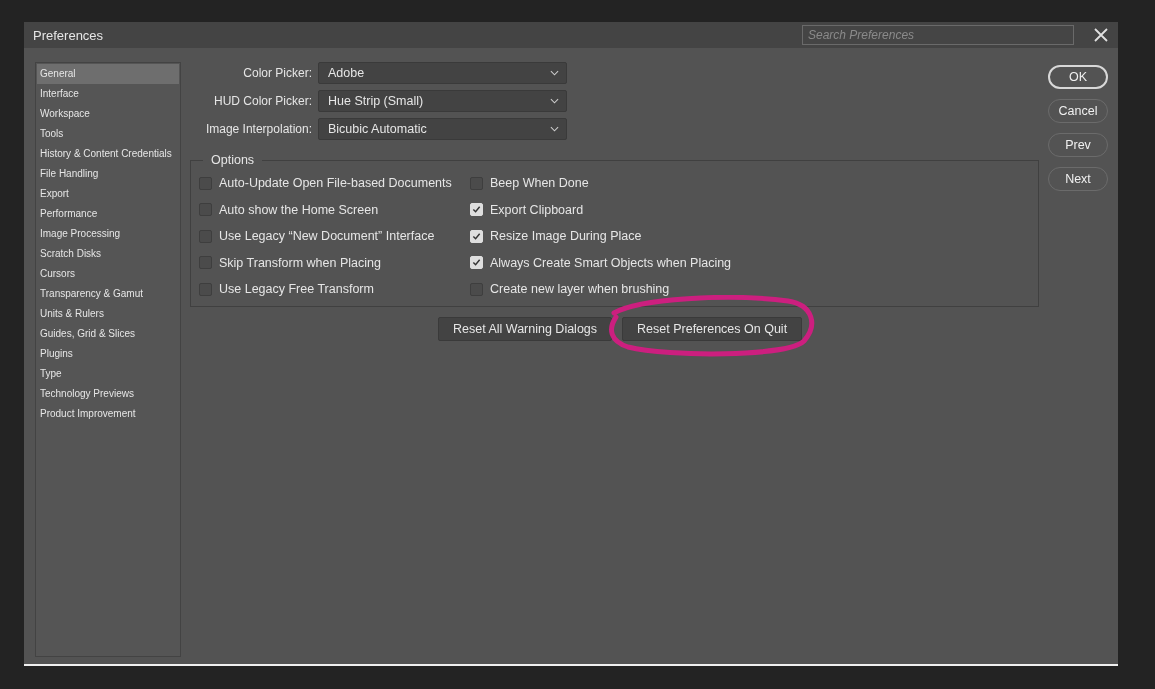 This screenshot has width=1155, height=689. Describe the element at coordinates (327, 236) in the screenshot. I see `option-label: Use Legacy “New Document” Interface` at that location.